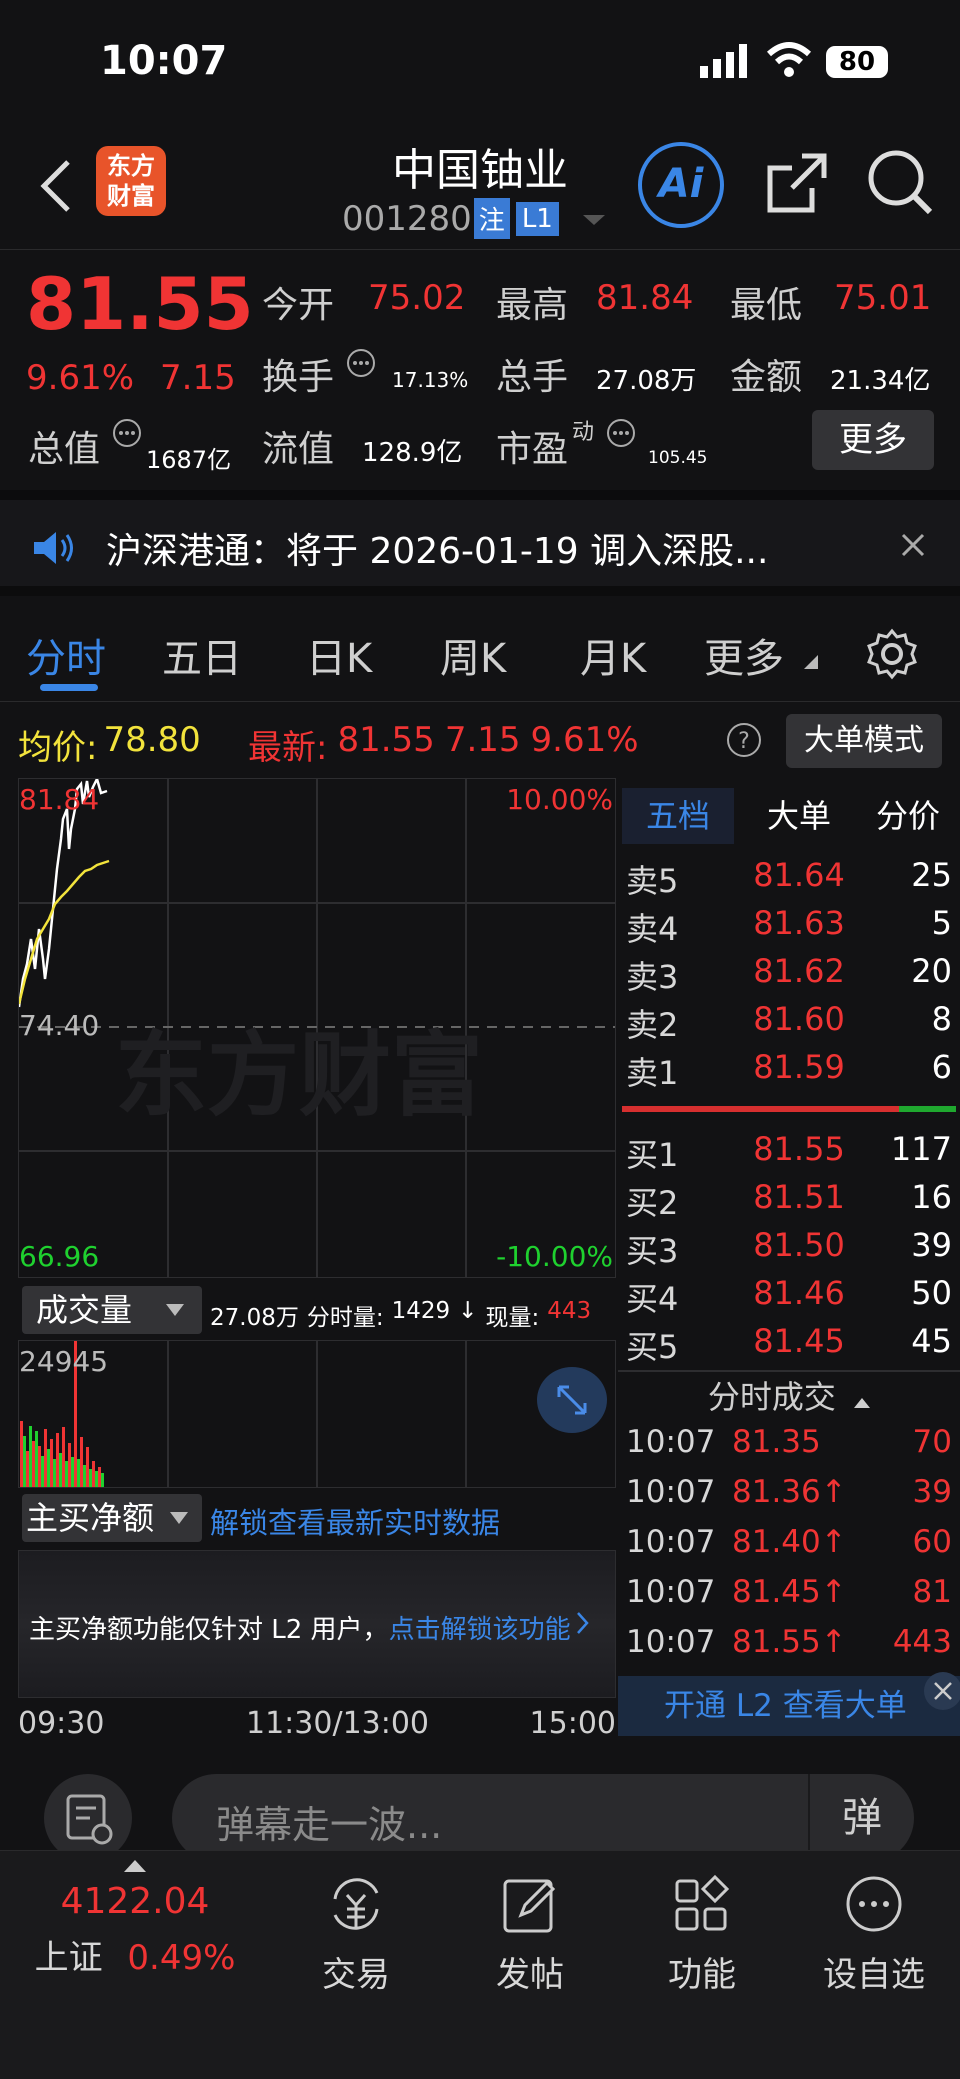  I want to click on intraday-chart: 81.84 10.00% 74.40 66.96 -10.00% 东方财富, so click(317, 1028).